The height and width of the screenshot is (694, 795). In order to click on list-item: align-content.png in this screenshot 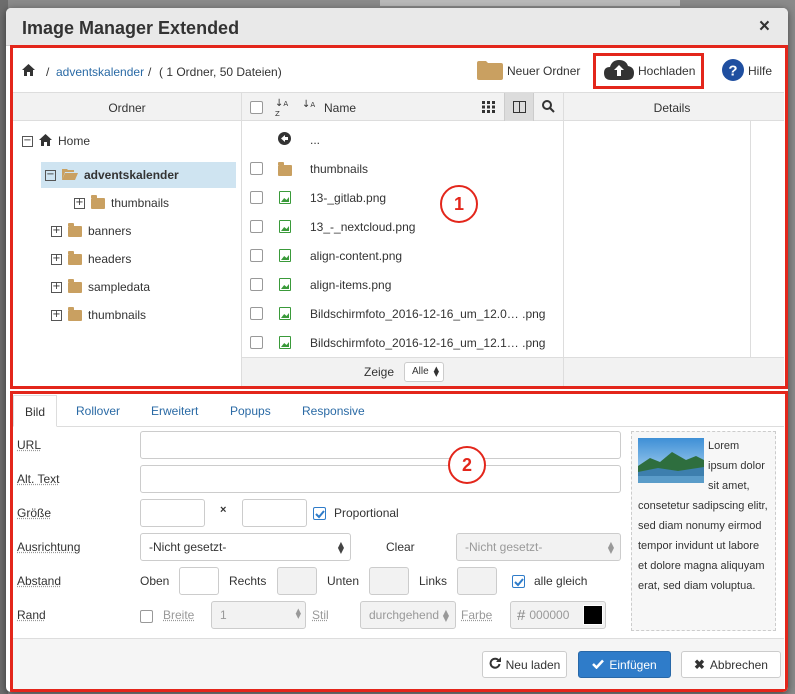, I will do `click(402, 255)`.